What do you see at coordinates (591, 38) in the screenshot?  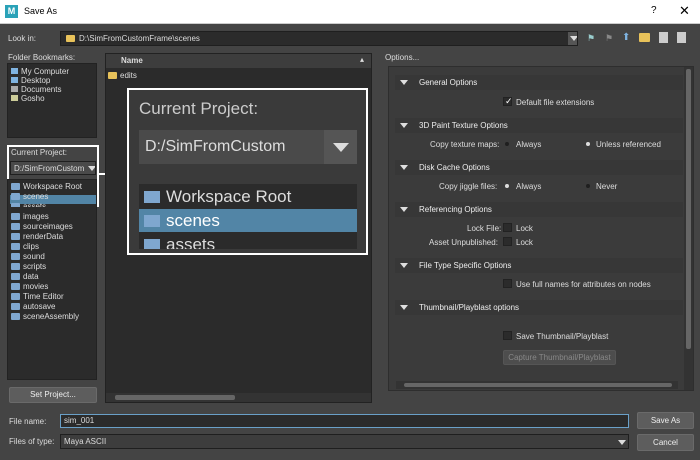 I see `back-icon: ⚑` at bounding box center [591, 38].